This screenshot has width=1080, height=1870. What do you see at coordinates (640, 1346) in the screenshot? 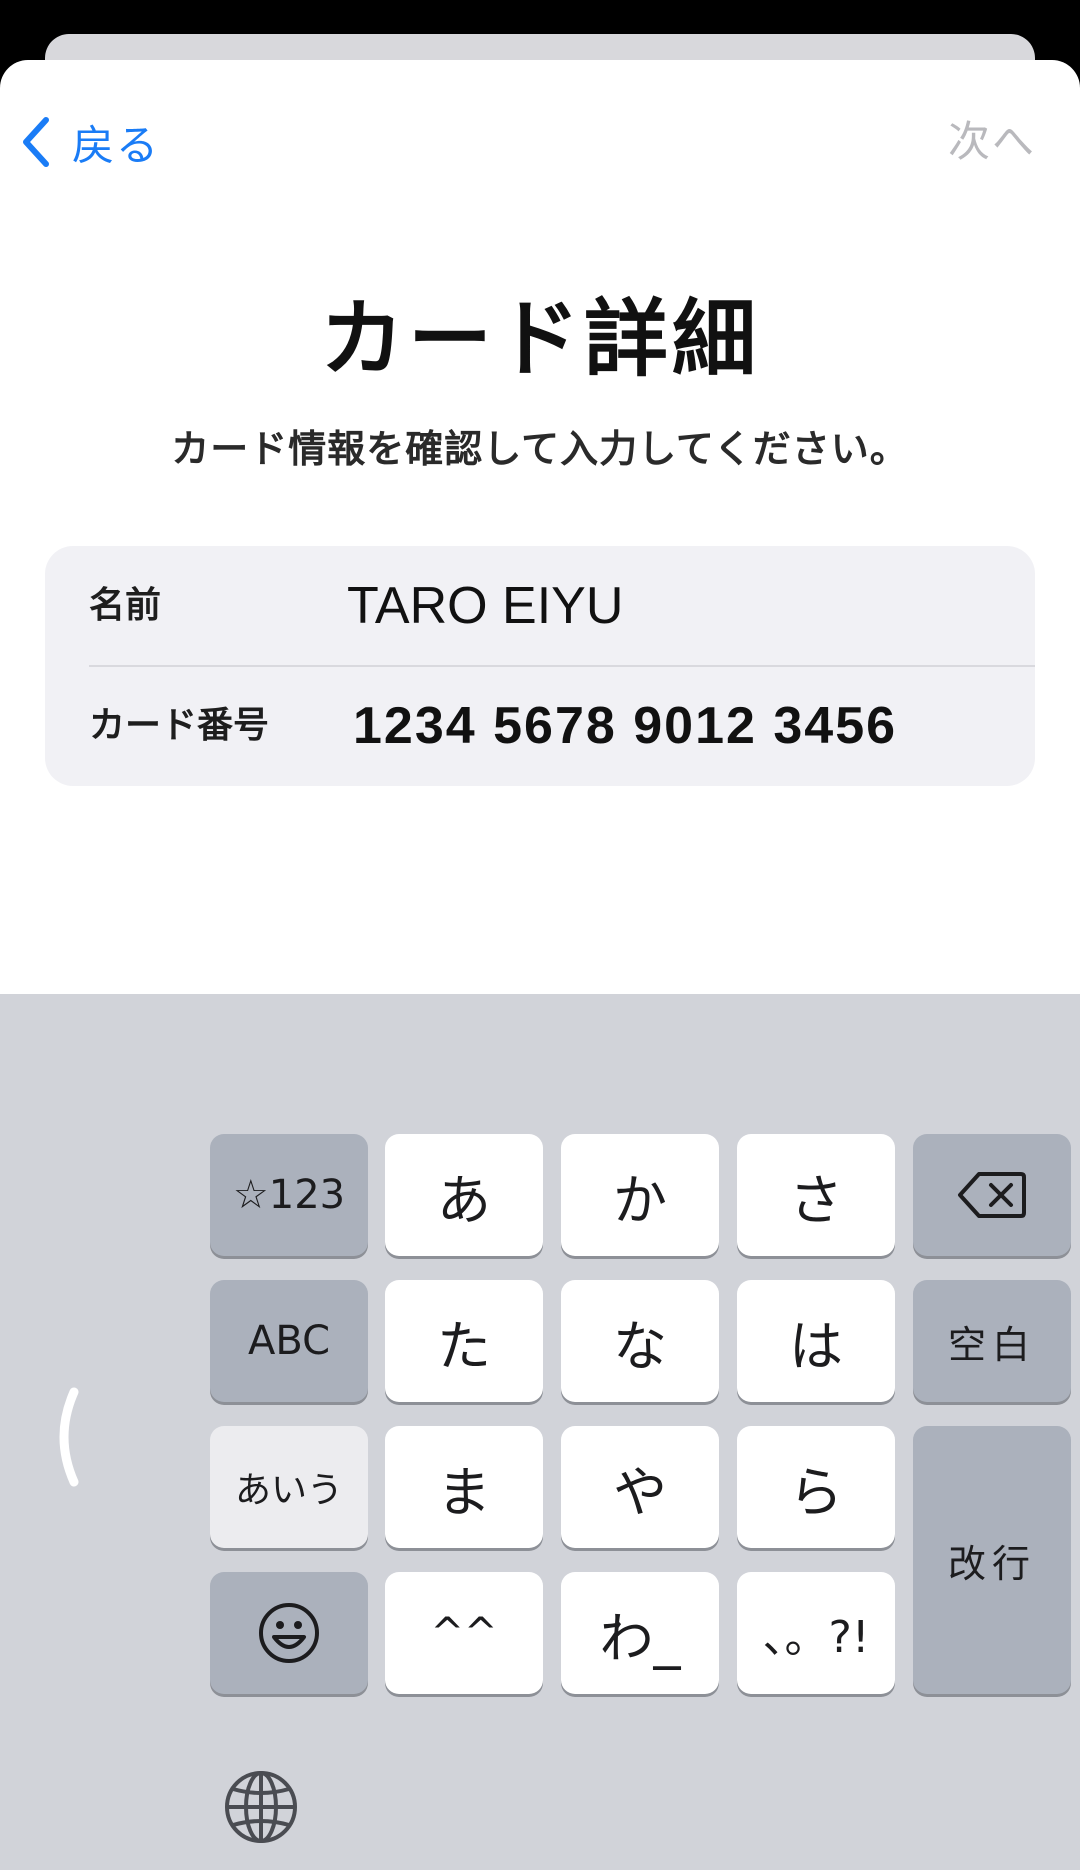
I see `kana-key-label: な` at bounding box center [640, 1346].